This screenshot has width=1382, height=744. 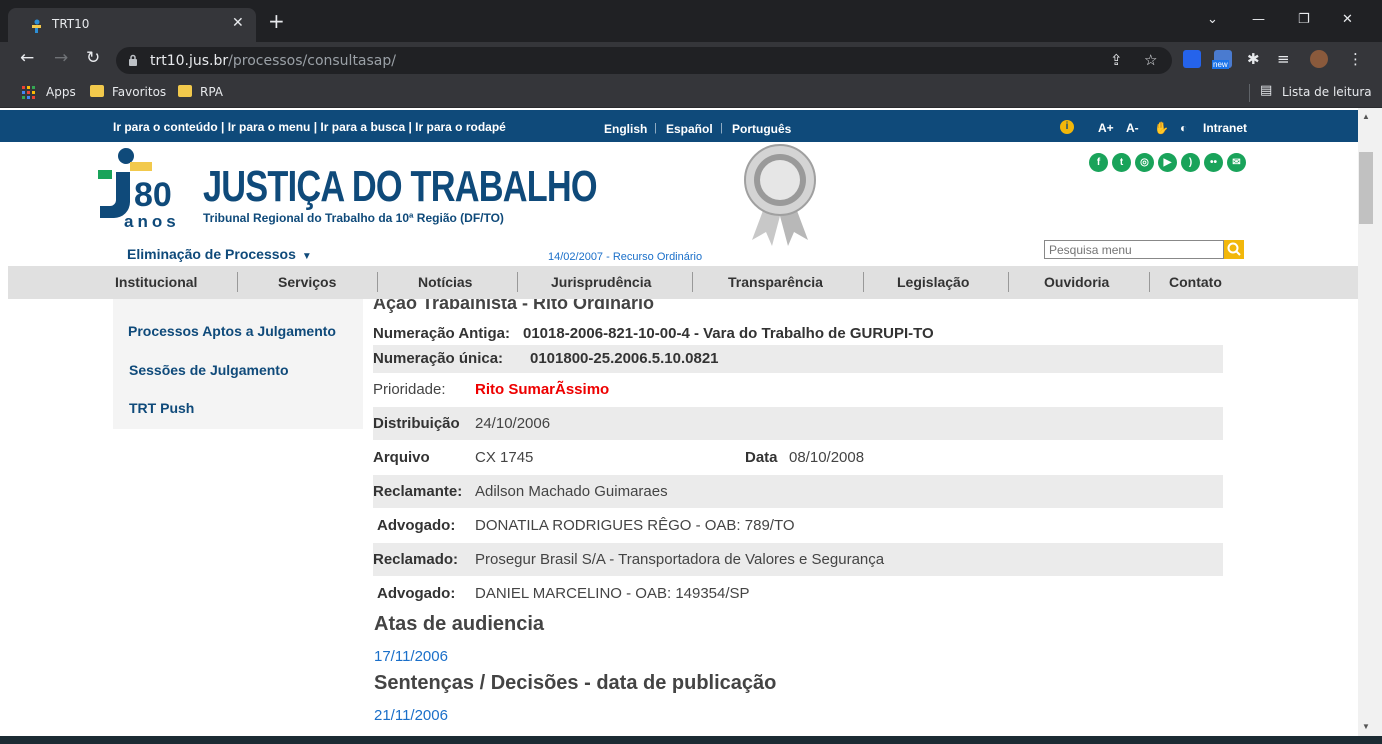 I want to click on share-icon: ⇪, so click(x=1116, y=60).